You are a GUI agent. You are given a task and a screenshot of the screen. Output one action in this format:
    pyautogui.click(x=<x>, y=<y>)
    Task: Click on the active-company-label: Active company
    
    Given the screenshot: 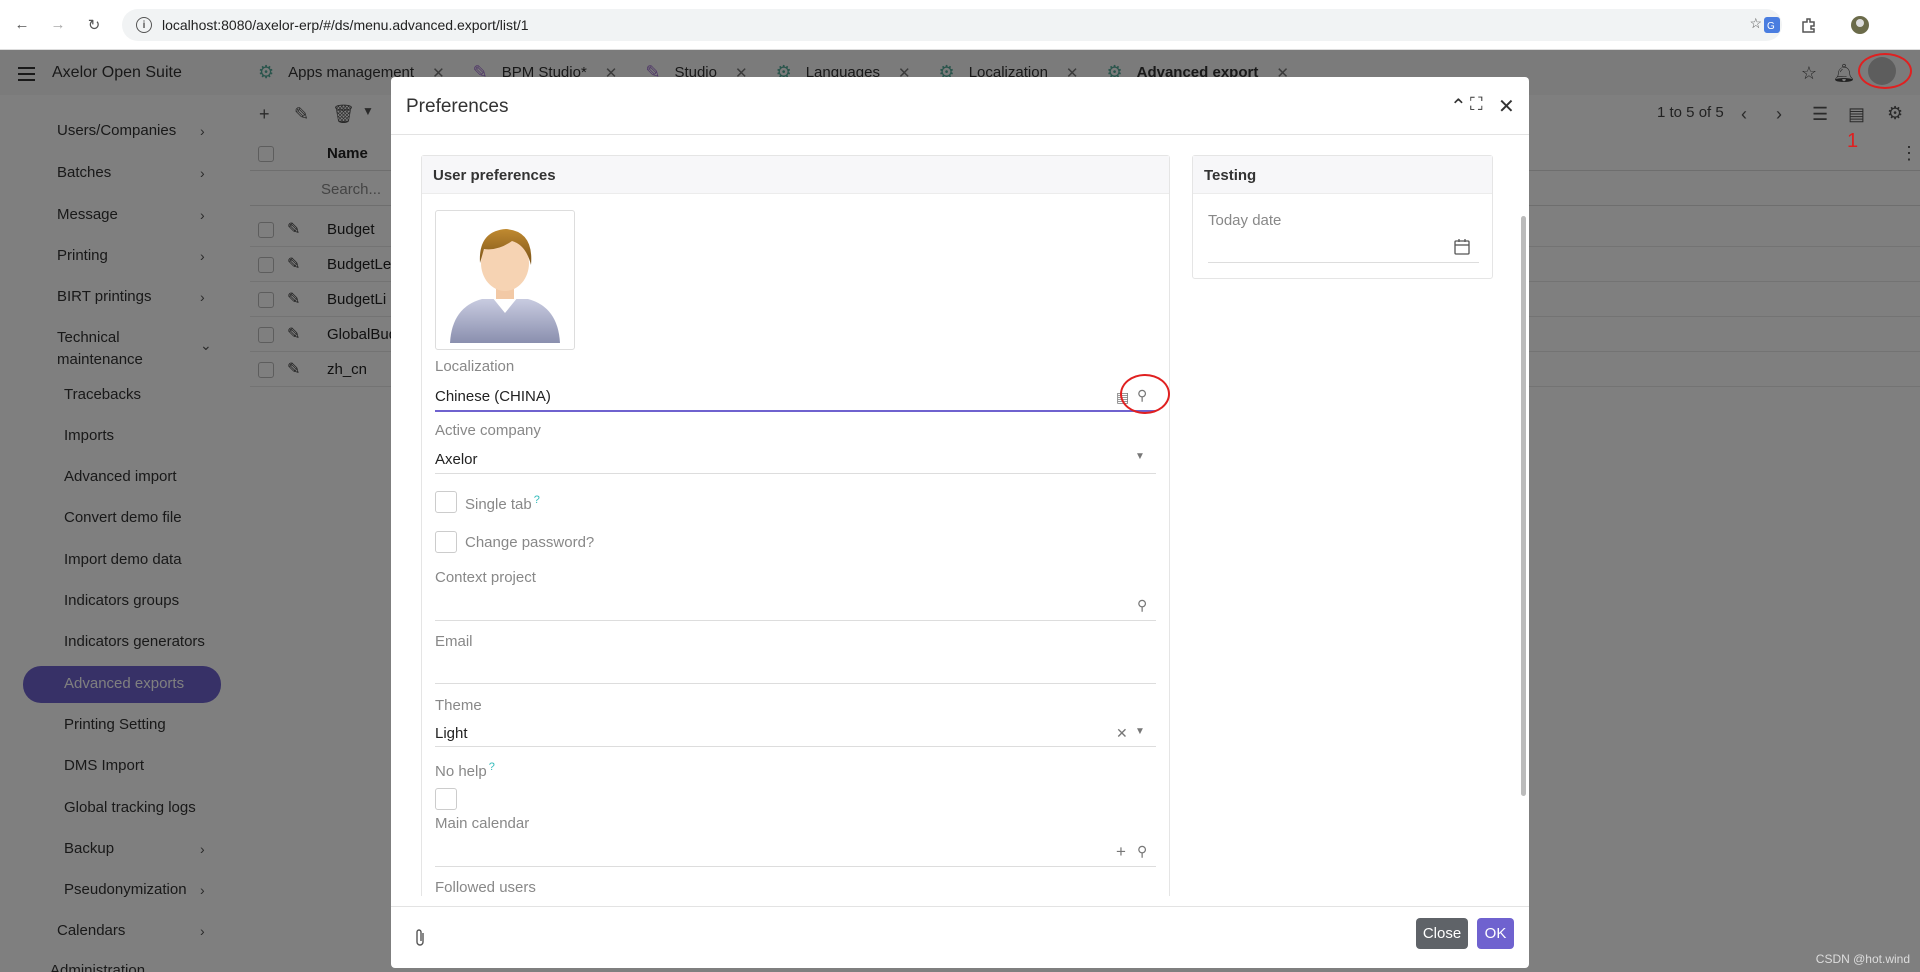 What is the action you would take?
    pyautogui.click(x=488, y=430)
    